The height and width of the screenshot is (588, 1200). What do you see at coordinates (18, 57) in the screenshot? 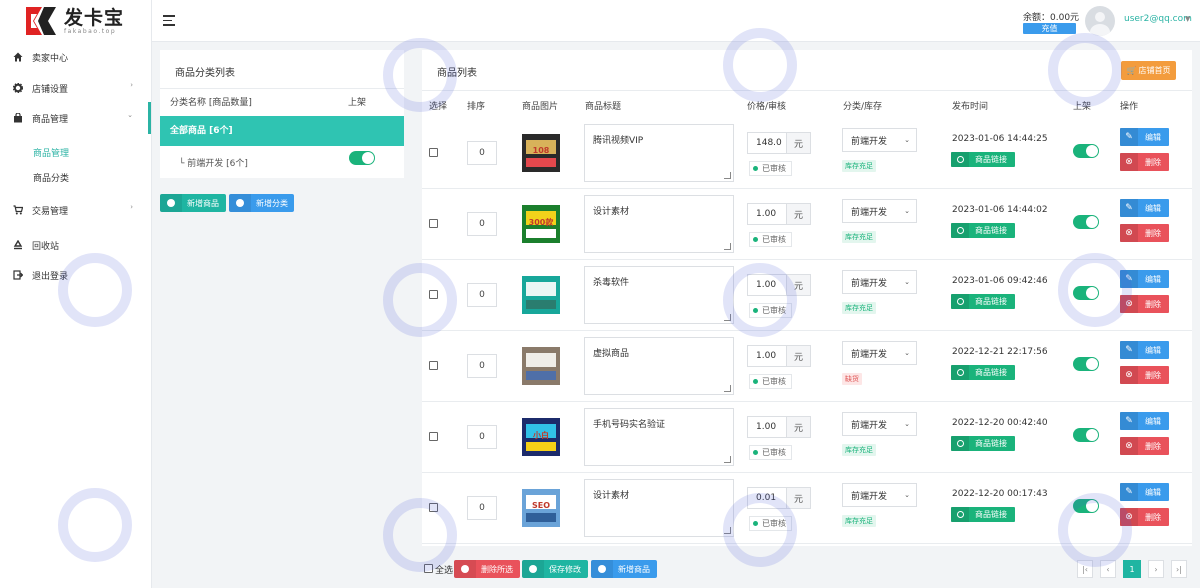
I see `home-icon` at bounding box center [18, 57].